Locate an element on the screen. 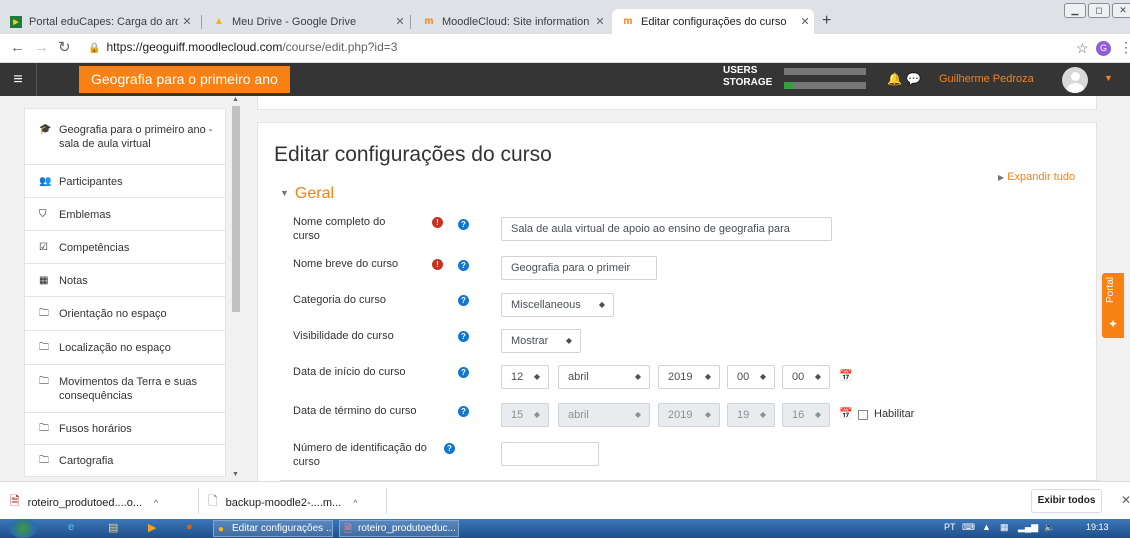  back-arrow-icon: ← is located at coordinates (17, 48).